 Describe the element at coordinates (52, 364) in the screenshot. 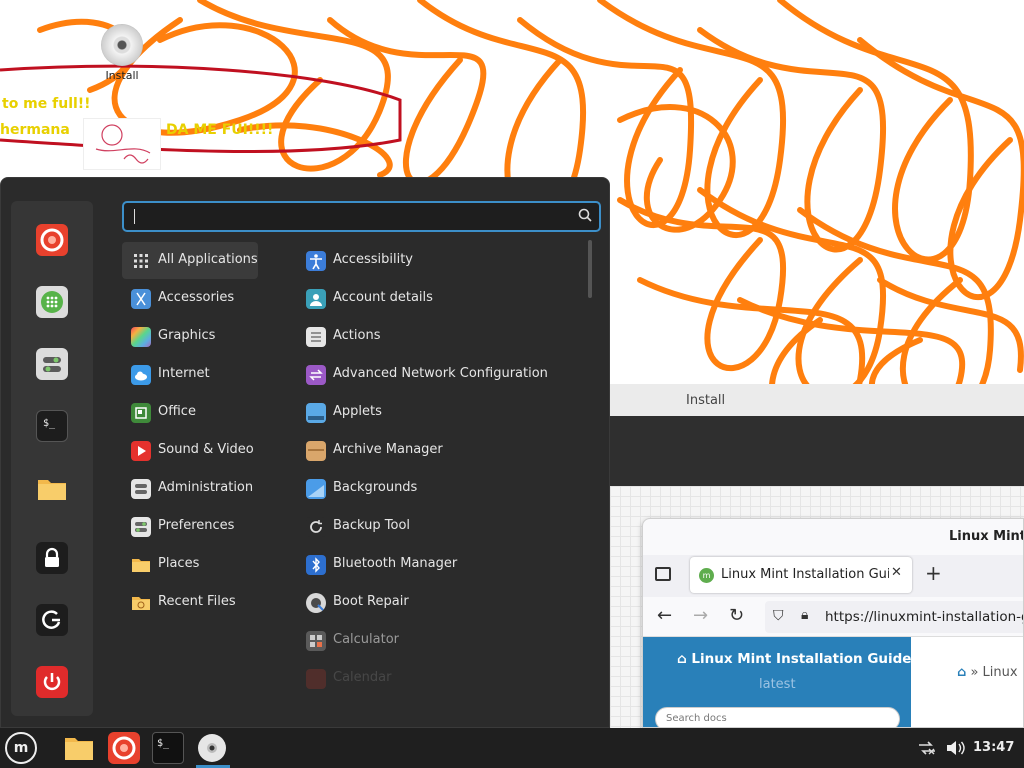

I see `settings-icon` at that location.